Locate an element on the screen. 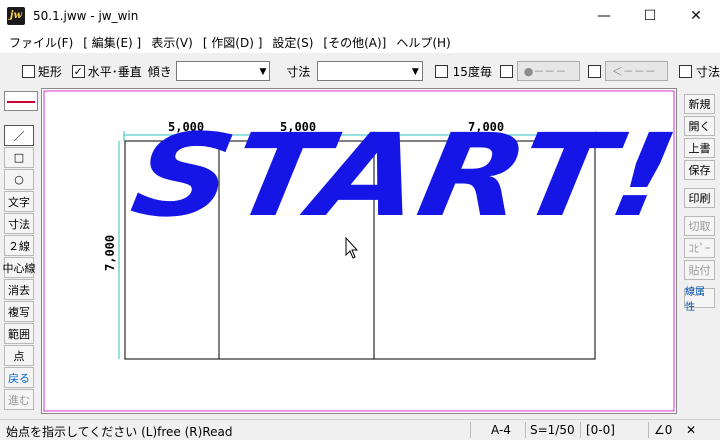  tool-undo: 戻る is located at coordinates (19, 377).